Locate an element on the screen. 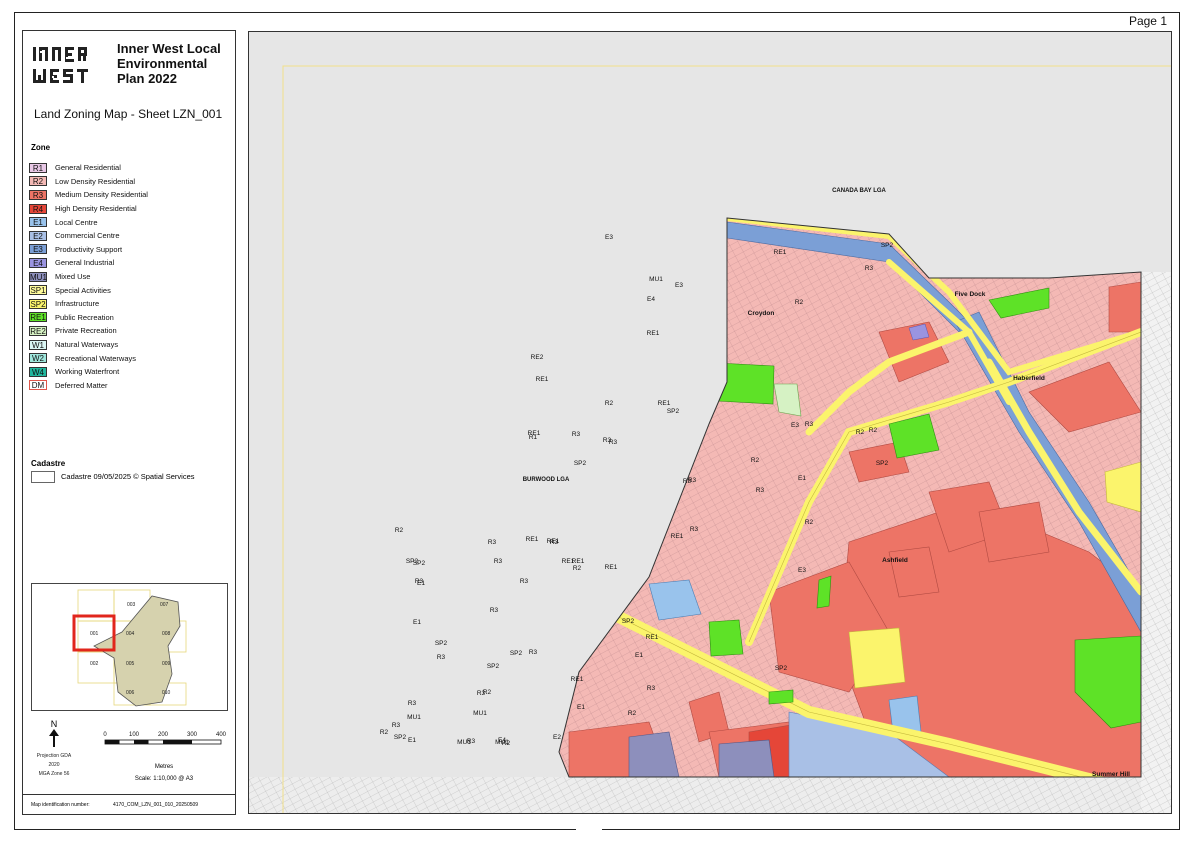  zone-label: E4 is located at coordinates (651, 299).